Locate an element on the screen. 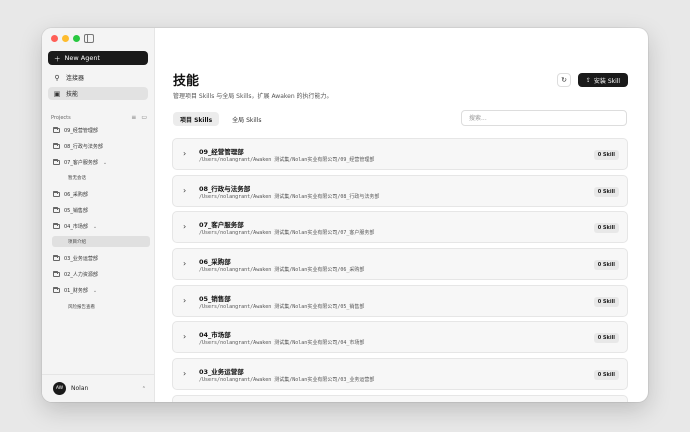  project-item-04: 04_市场部 ⌄ is located at coordinates (98, 226).